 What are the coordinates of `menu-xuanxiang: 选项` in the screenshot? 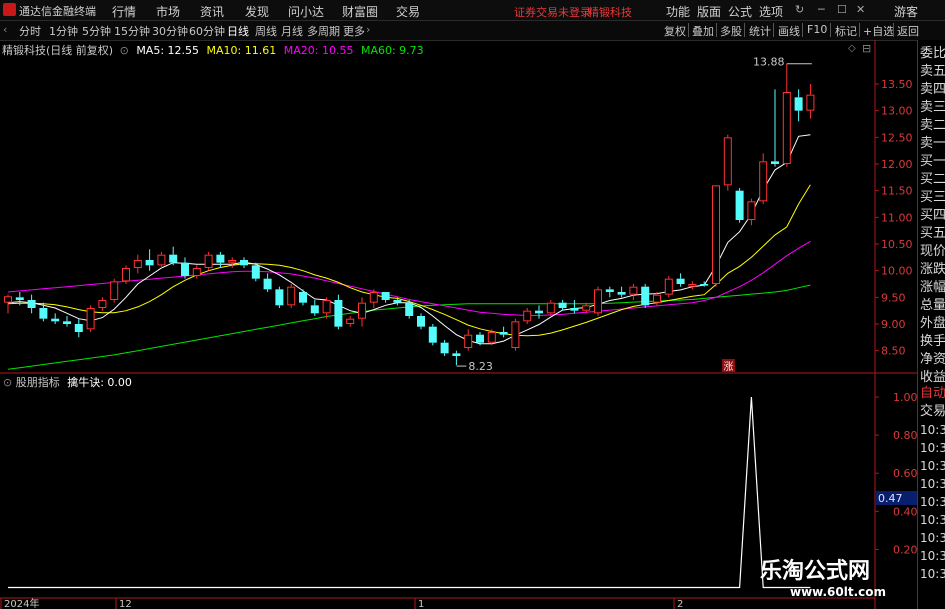 It's located at (771, 11).